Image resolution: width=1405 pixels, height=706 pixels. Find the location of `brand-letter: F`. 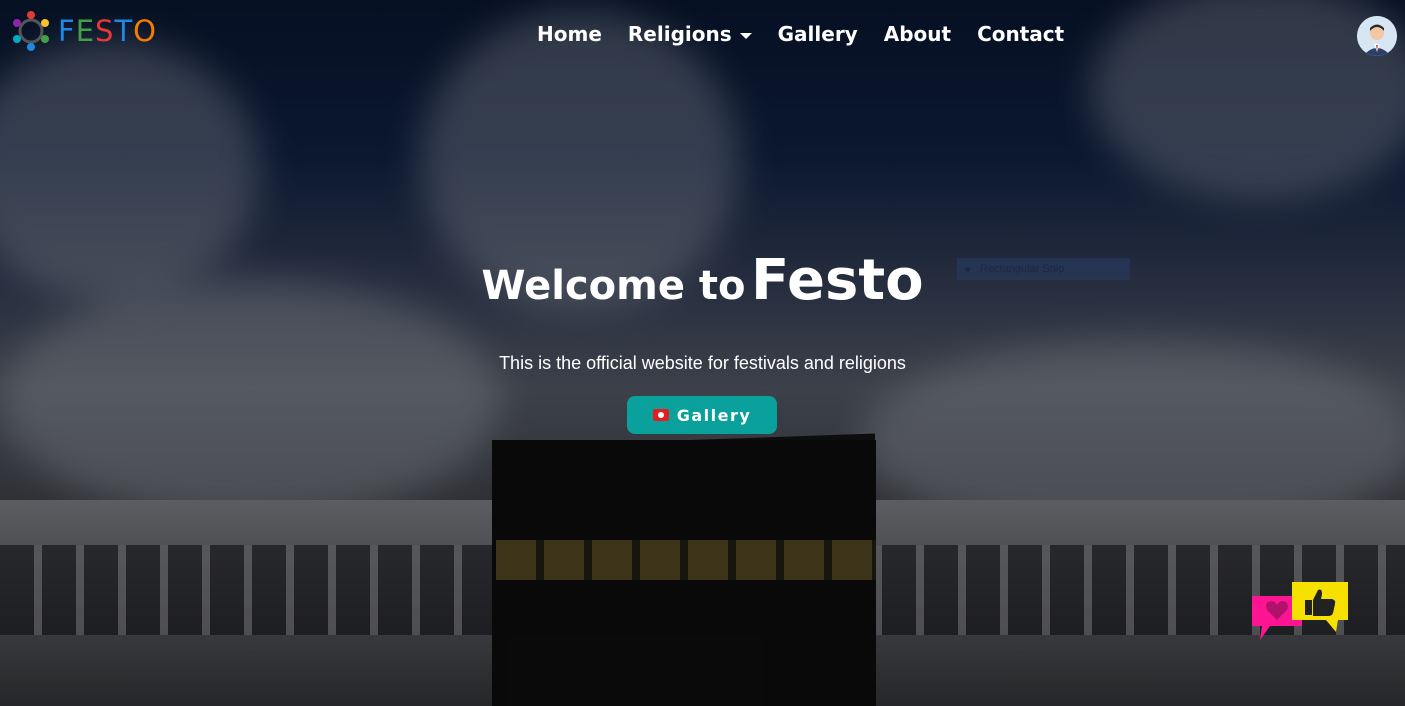

brand-letter: F is located at coordinates (67, 31).